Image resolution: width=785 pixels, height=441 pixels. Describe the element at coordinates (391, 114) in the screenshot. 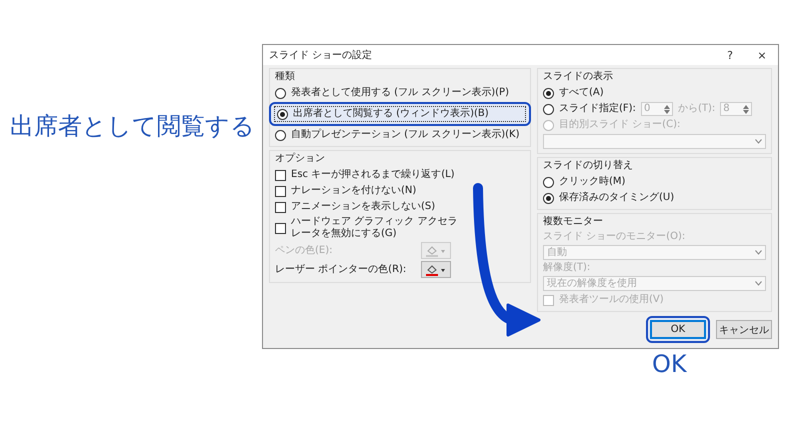

I see `option-label: 出席者として閲覧する (ウィンドウ表示)(B)` at that location.